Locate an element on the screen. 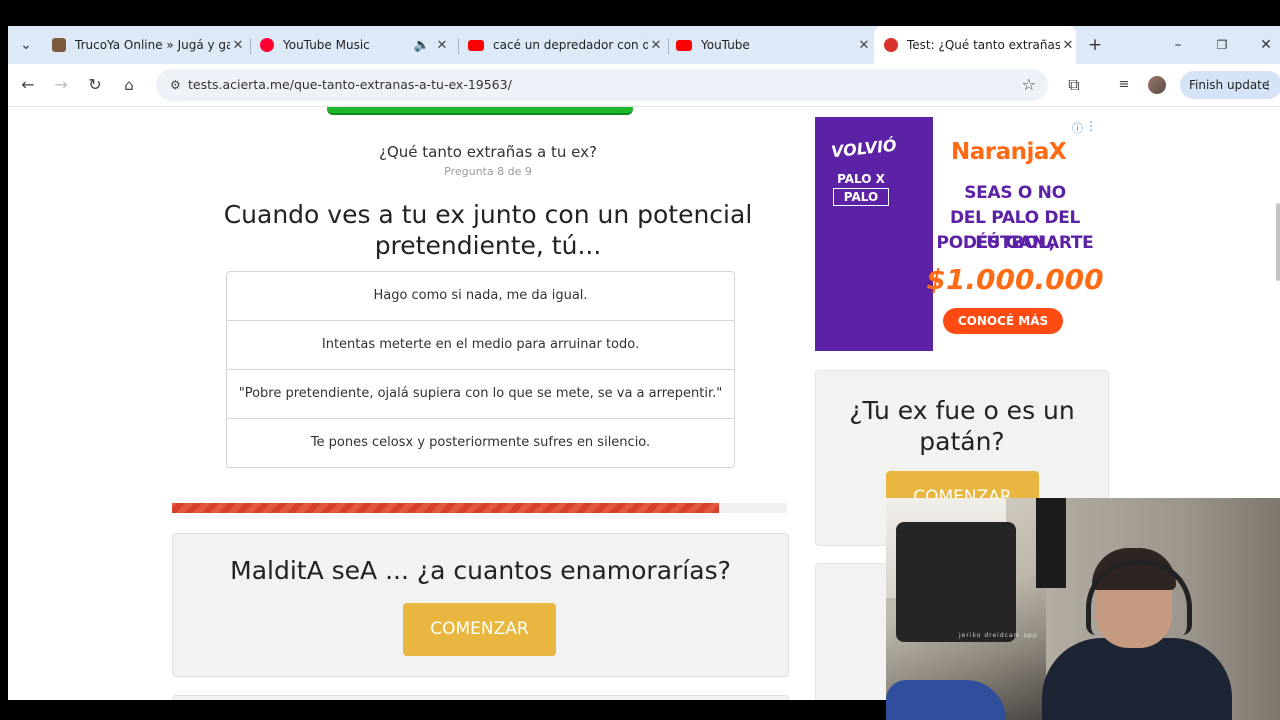  reload-icon: ↻ is located at coordinates (95, 85).